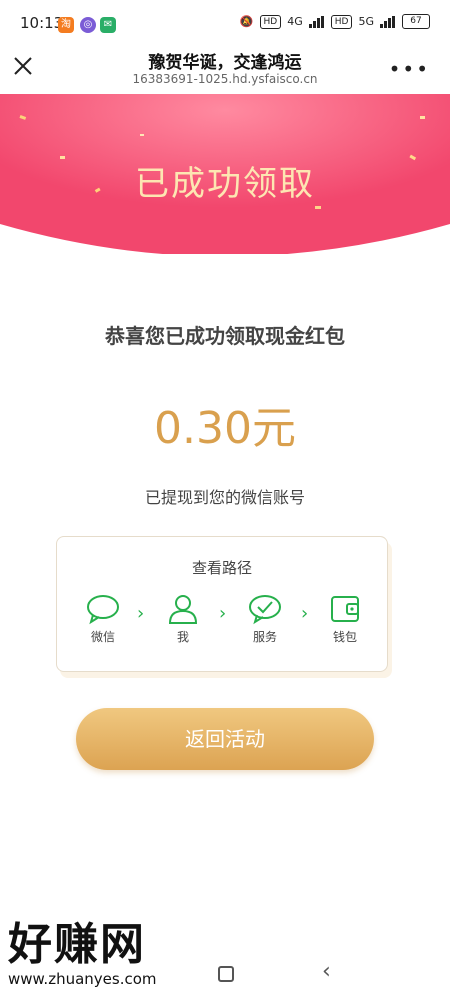 This screenshot has height=1000, width=450. I want to click on path-card: 查看路径 微信 › 我 › 服务 › 钱包, so click(222, 604).